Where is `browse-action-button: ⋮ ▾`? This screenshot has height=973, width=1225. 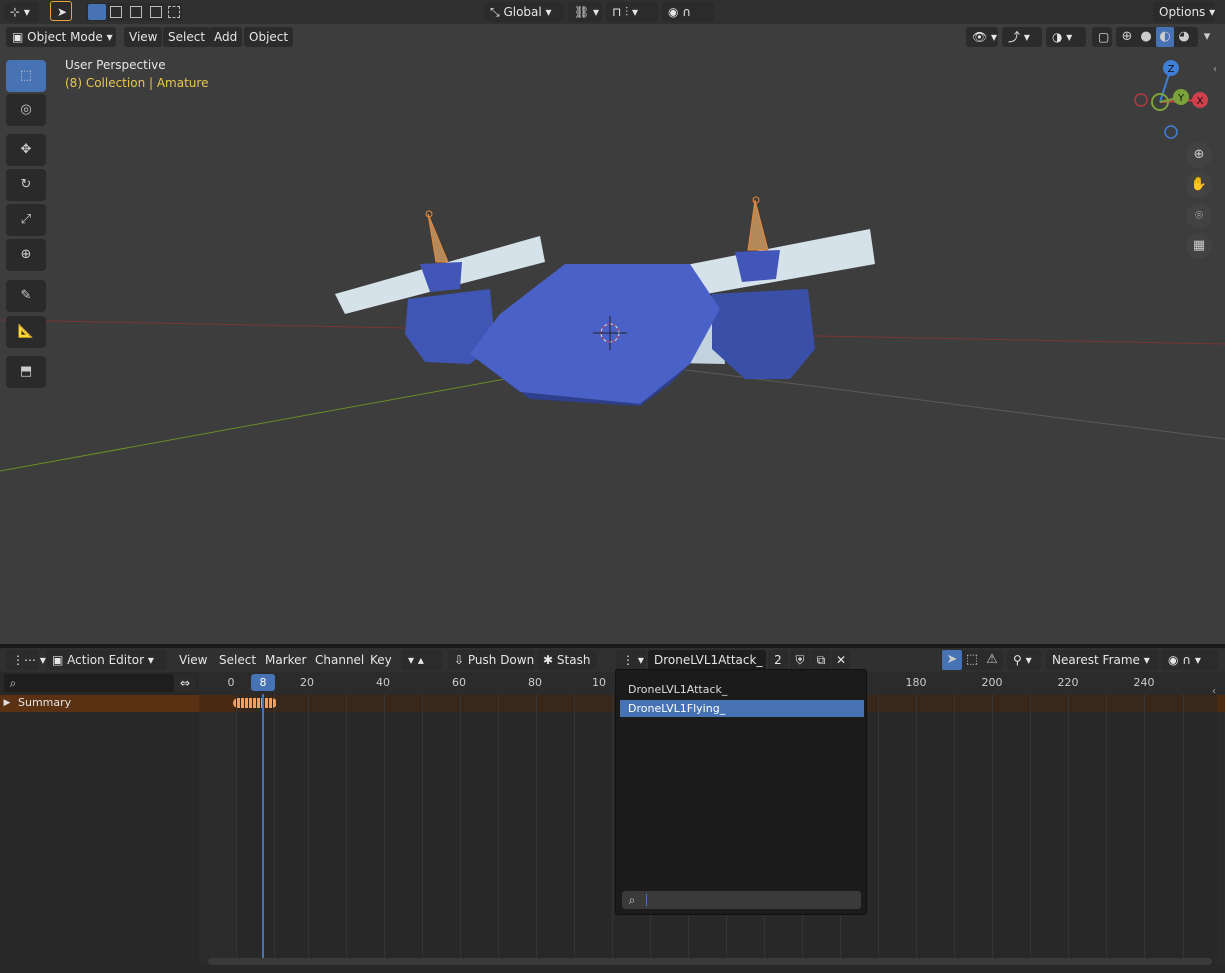
browse-action-button: ⋮ ▾ is located at coordinates (631, 660).